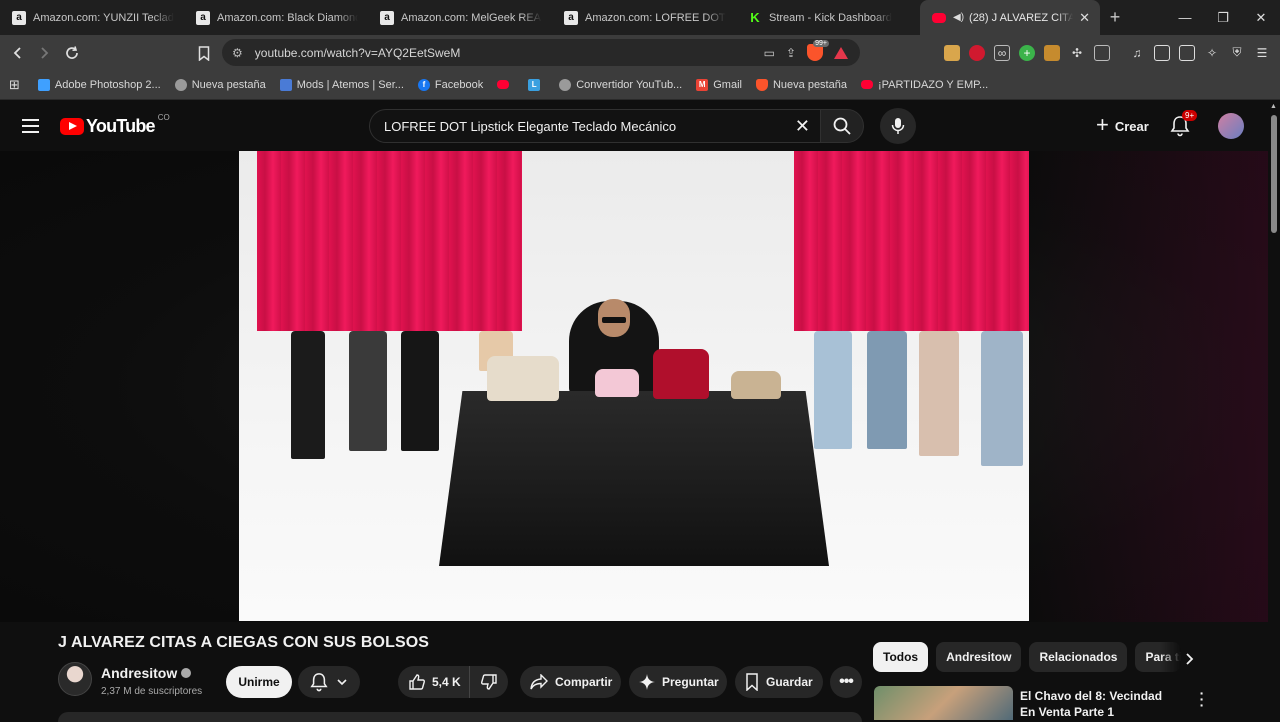 Image resolution: width=1280 pixels, height=722 pixels. What do you see at coordinates (72, 53) in the screenshot?
I see `reload-icon` at bounding box center [72, 53].